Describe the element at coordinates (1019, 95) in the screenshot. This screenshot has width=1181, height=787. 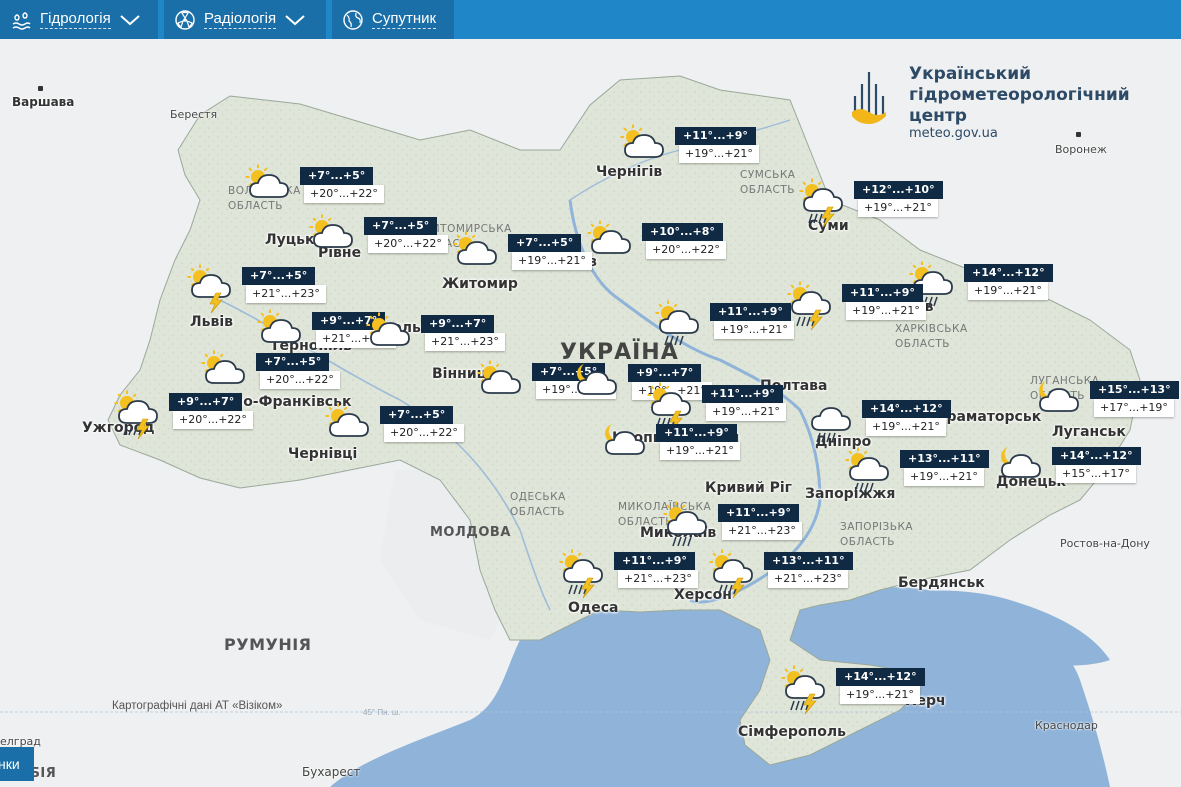
I see `logo-title: Український гідрометеорологічний центр` at that location.